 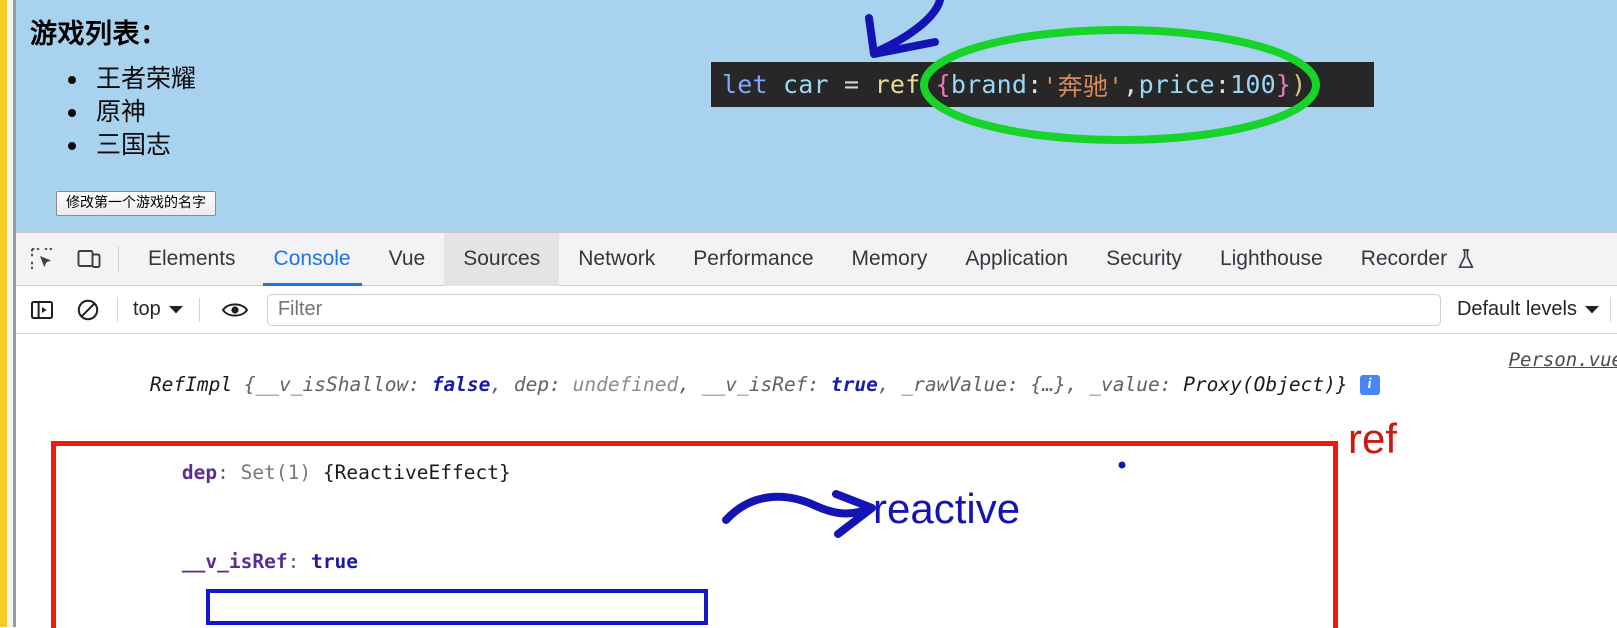 What do you see at coordinates (334, 561) in the screenshot?
I see `property-value: true` at bounding box center [334, 561].